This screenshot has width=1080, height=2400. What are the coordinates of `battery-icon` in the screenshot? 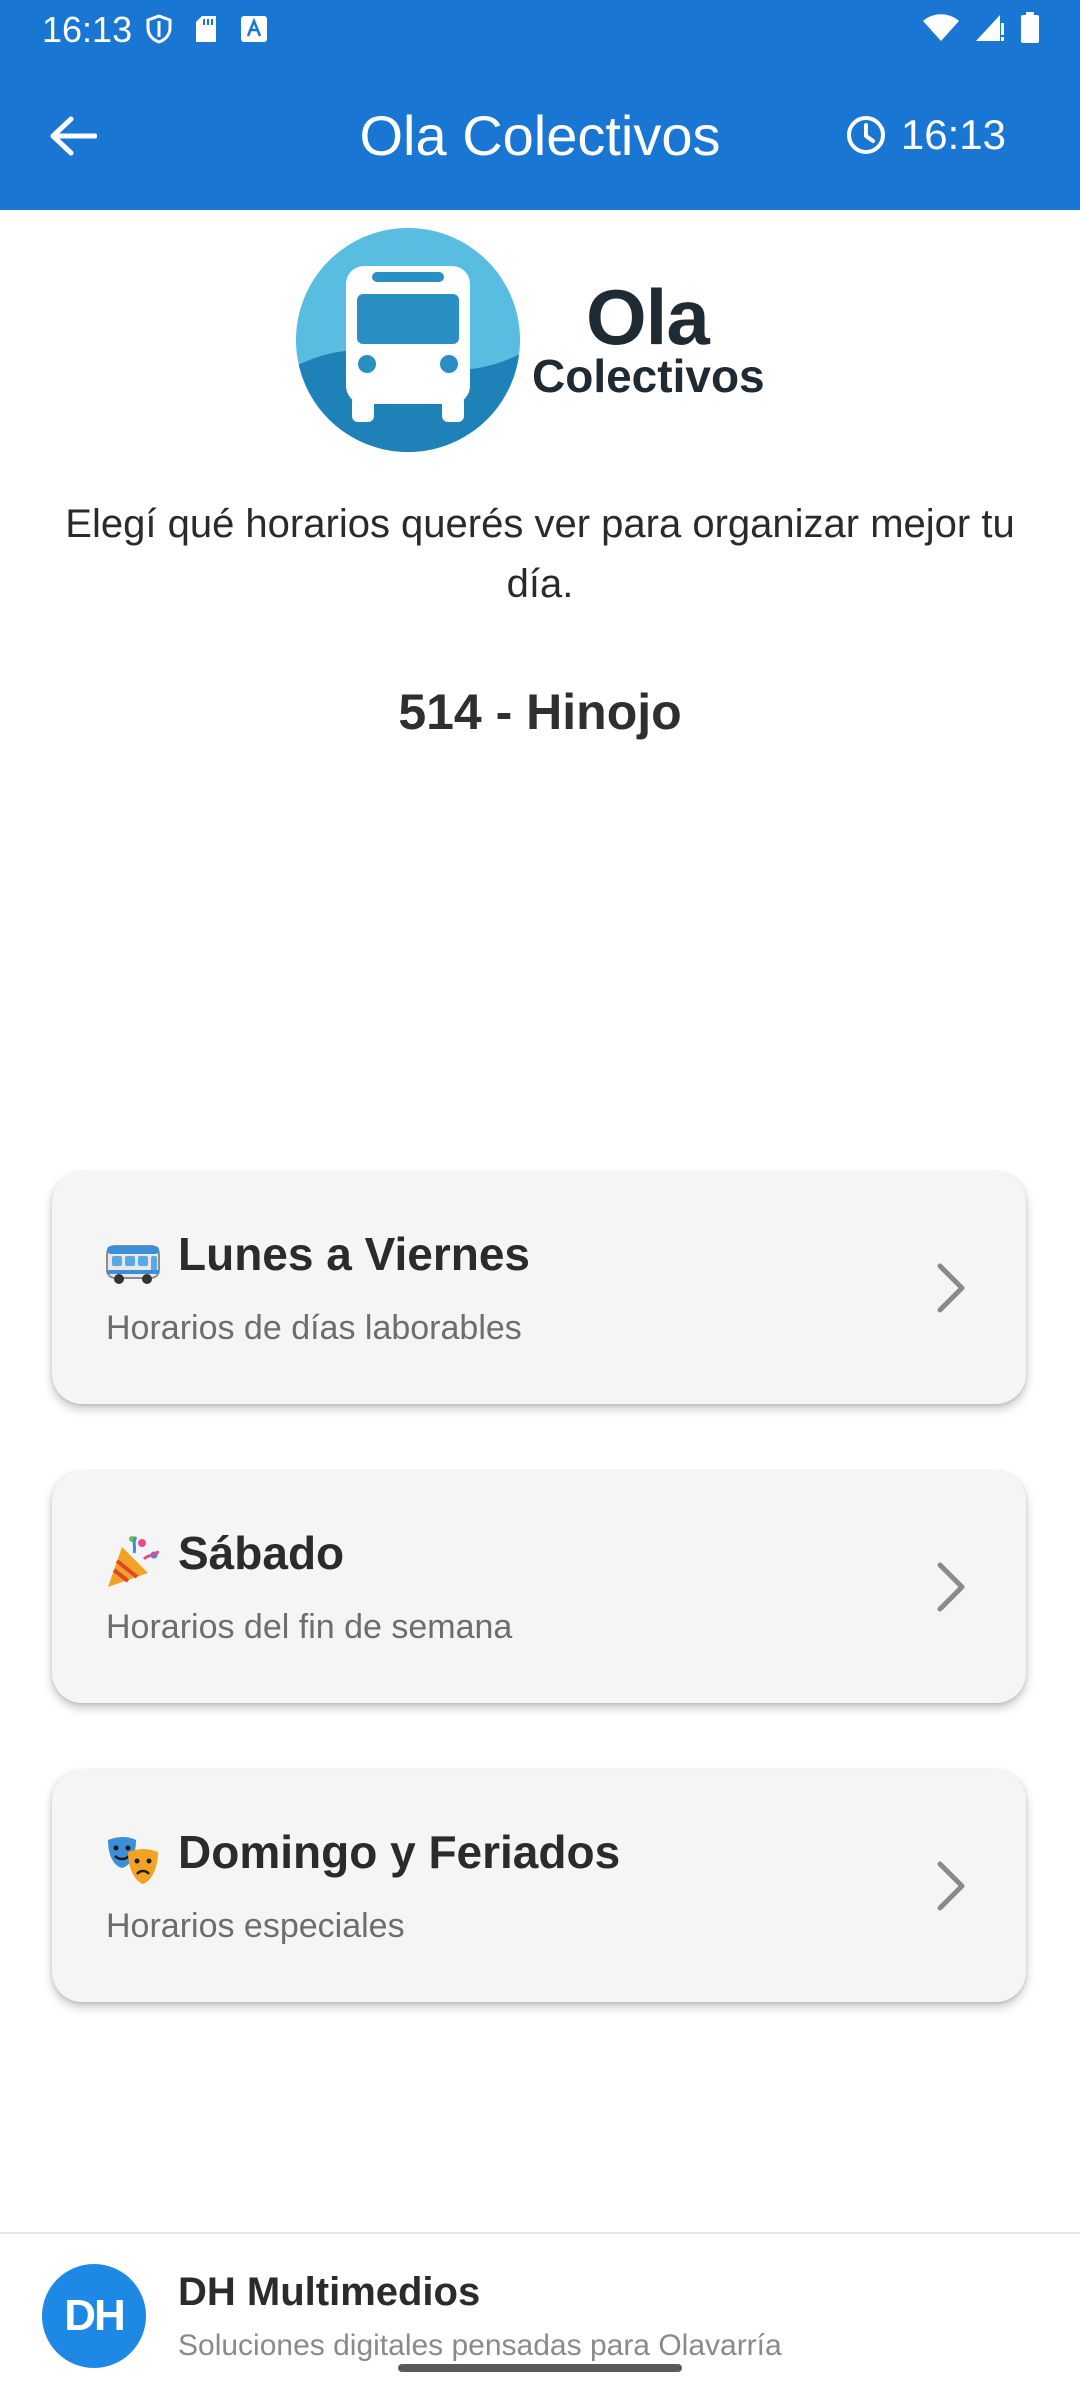 It's located at (1030, 27).